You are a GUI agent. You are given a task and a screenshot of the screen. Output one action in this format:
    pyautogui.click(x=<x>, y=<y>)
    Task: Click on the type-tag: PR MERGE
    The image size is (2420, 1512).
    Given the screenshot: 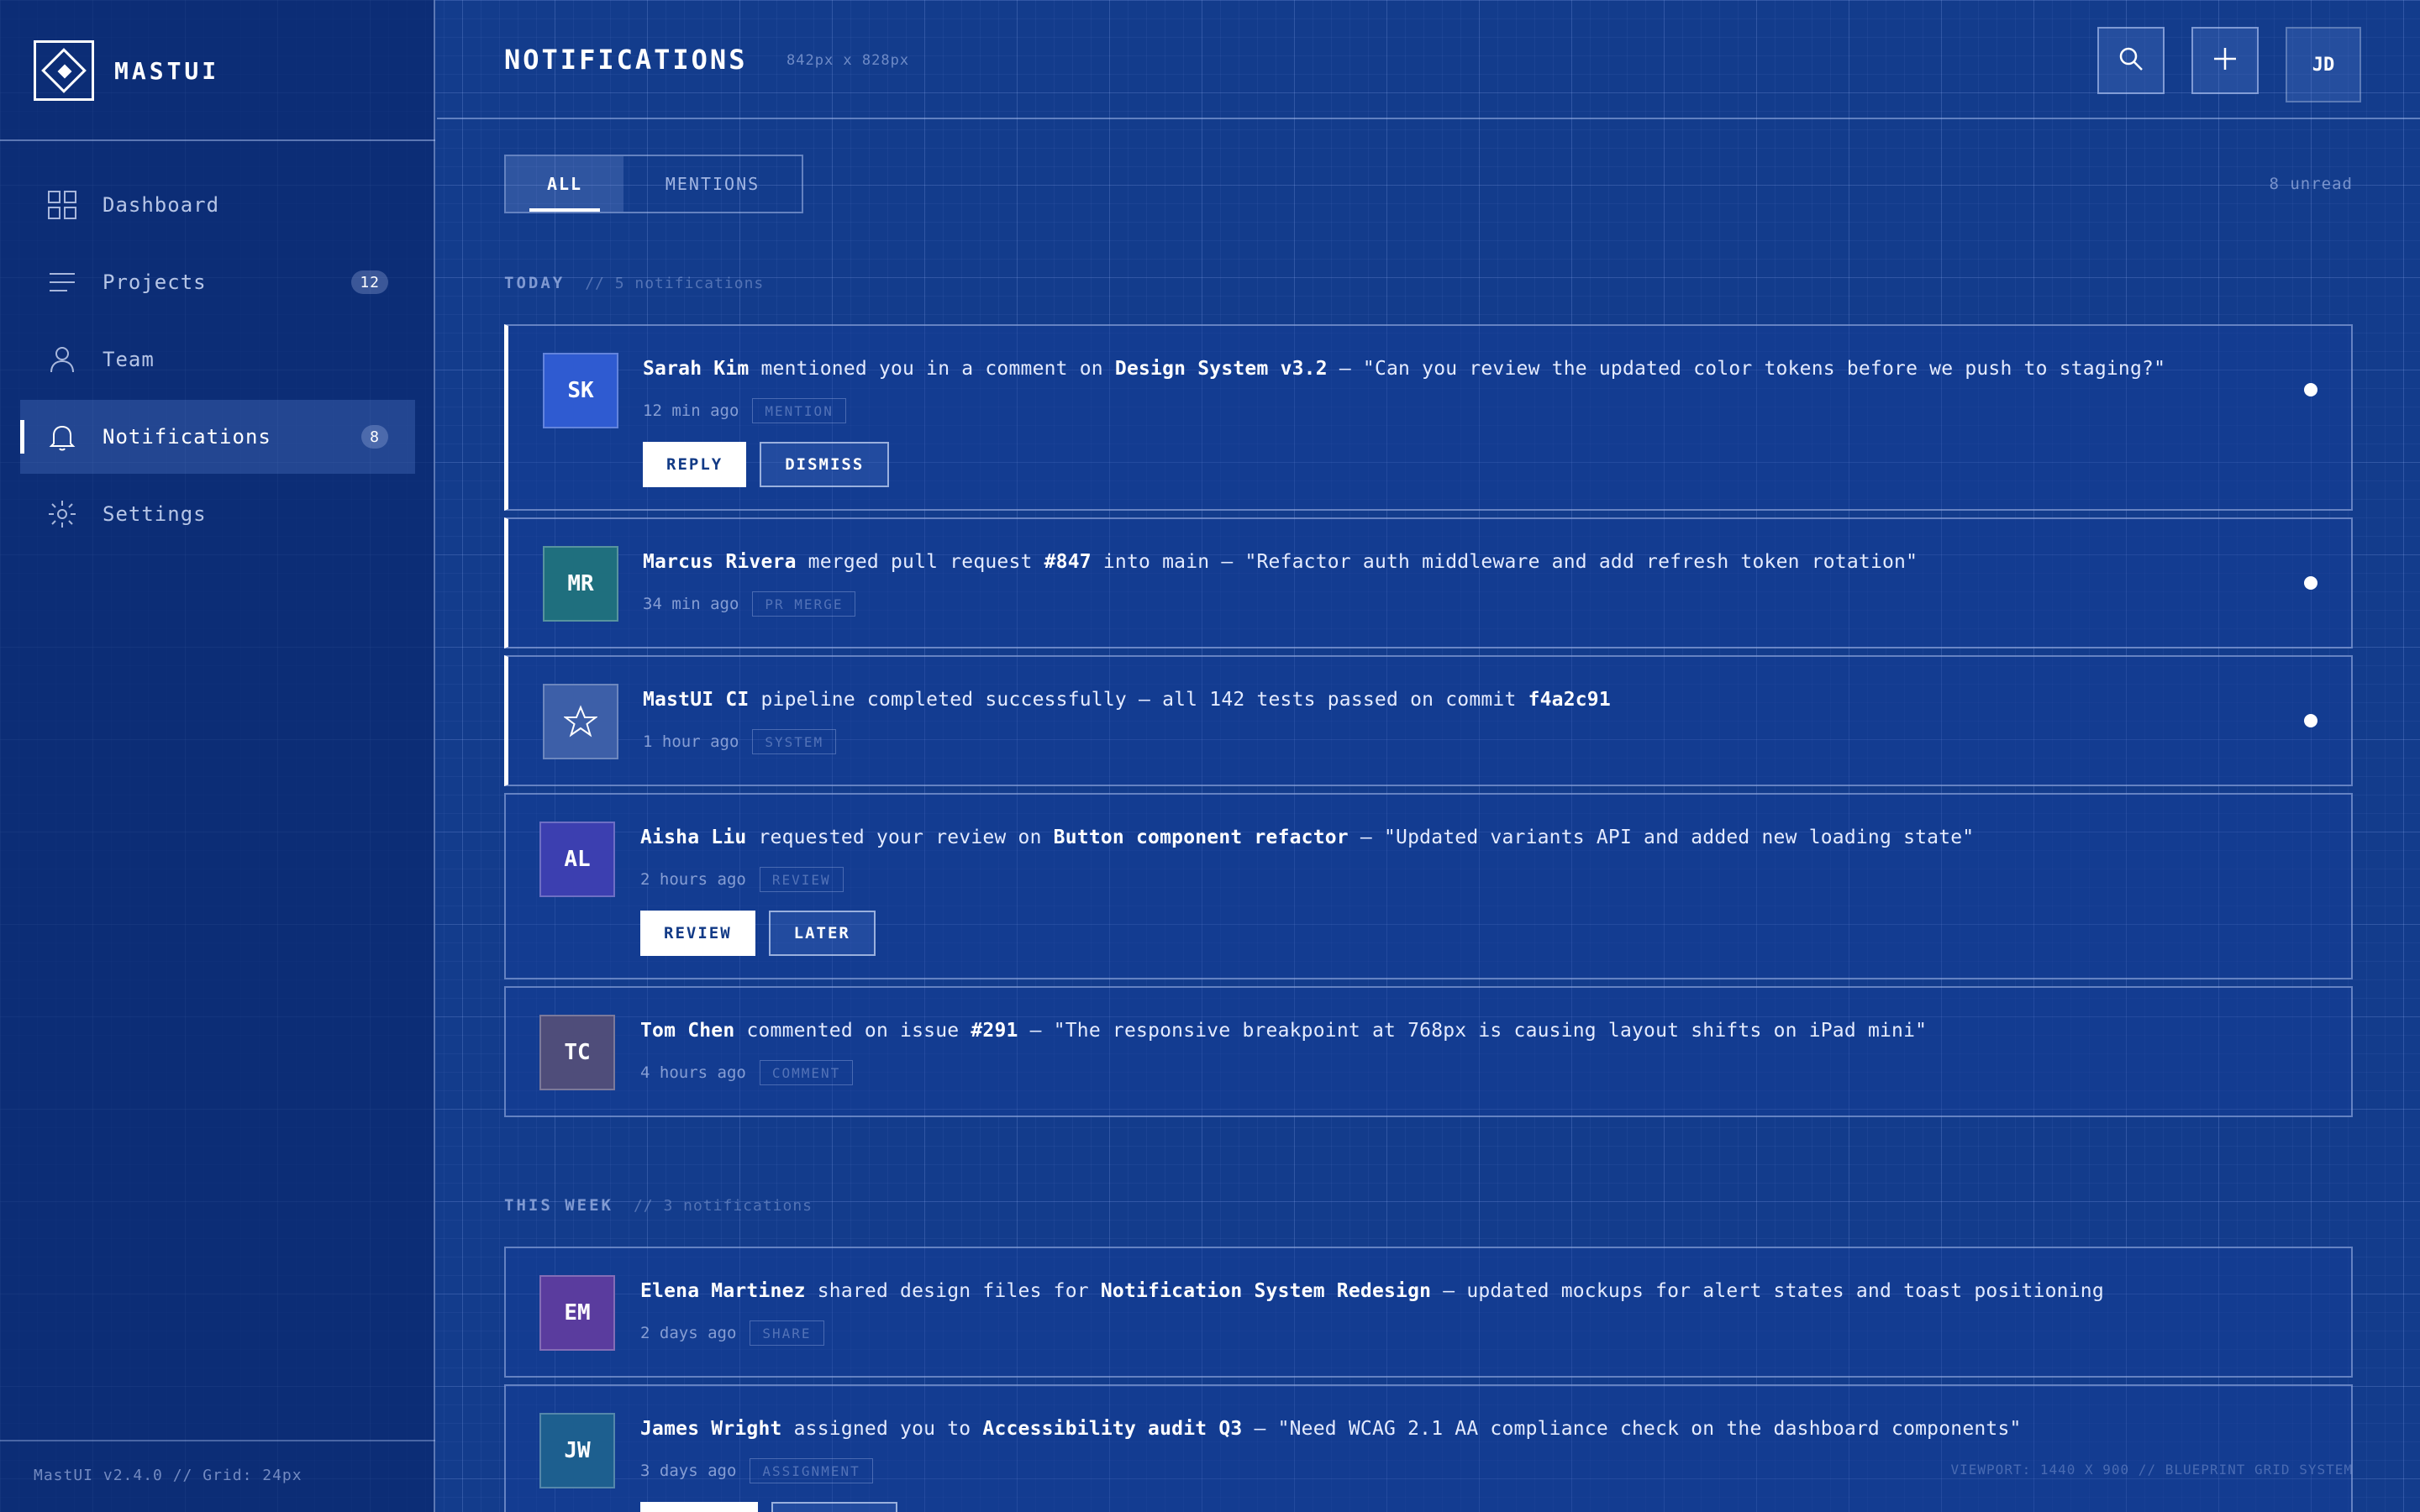 What is the action you would take?
    pyautogui.click(x=804, y=604)
    